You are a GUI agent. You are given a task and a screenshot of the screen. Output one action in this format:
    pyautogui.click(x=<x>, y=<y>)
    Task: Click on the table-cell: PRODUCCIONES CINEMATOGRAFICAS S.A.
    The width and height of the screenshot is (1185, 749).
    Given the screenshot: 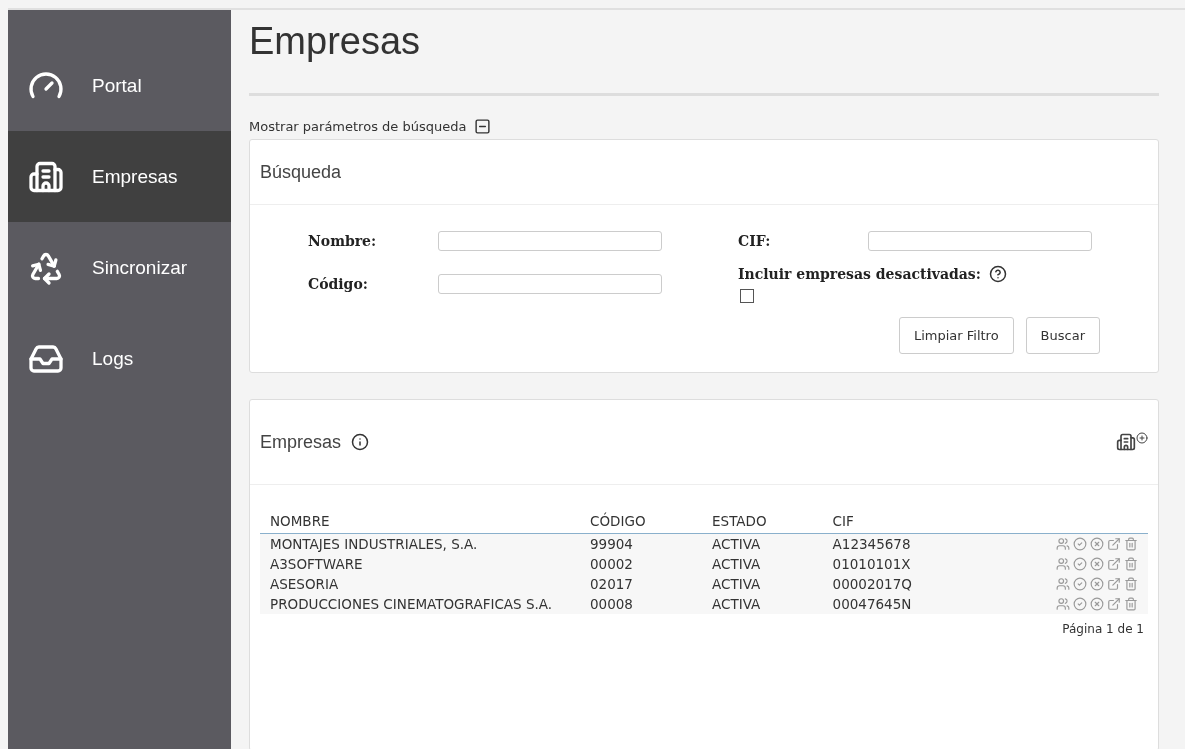 What is the action you would take?
    pyautogui.click(x=420, y=604)
    